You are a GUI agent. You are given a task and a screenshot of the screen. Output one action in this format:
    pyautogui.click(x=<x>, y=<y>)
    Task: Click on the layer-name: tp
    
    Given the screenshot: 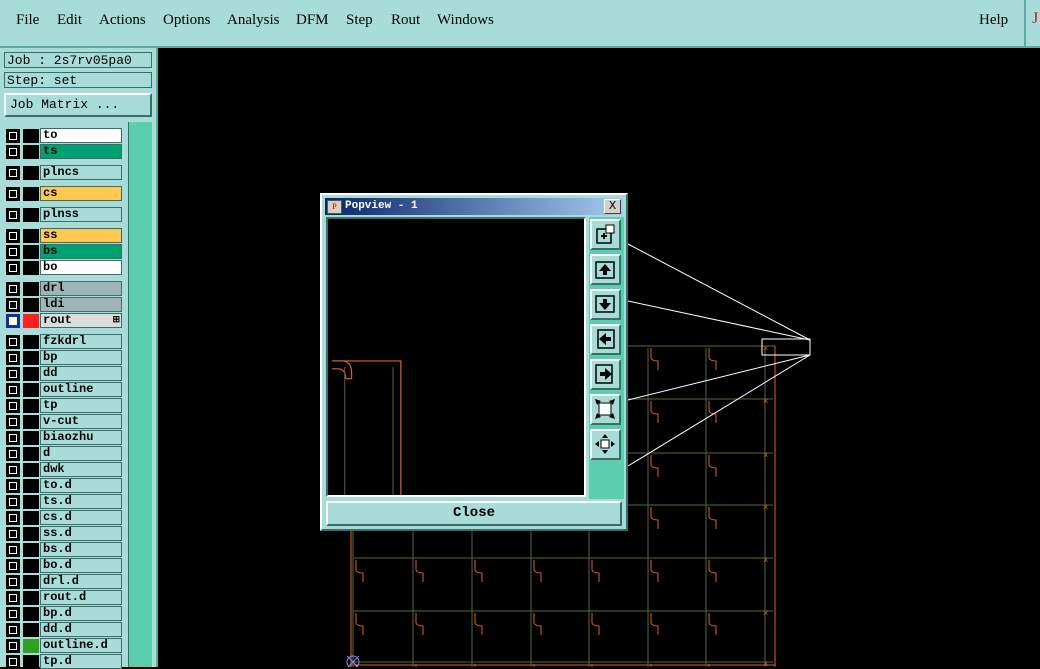 What is the action you would take?
    pyautogui.click(x=81, y=405)
    